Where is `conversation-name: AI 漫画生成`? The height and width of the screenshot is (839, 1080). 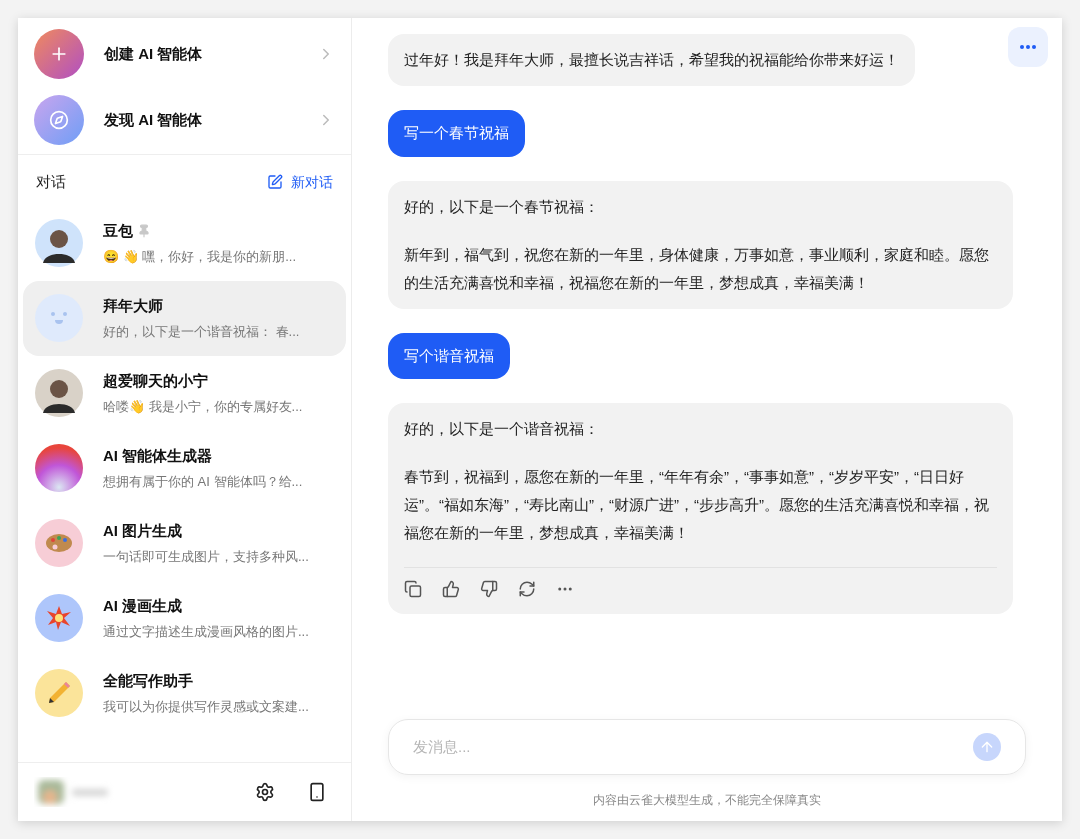
conversation-name: AI 漫画生成 is located at coordinates (143, 606).